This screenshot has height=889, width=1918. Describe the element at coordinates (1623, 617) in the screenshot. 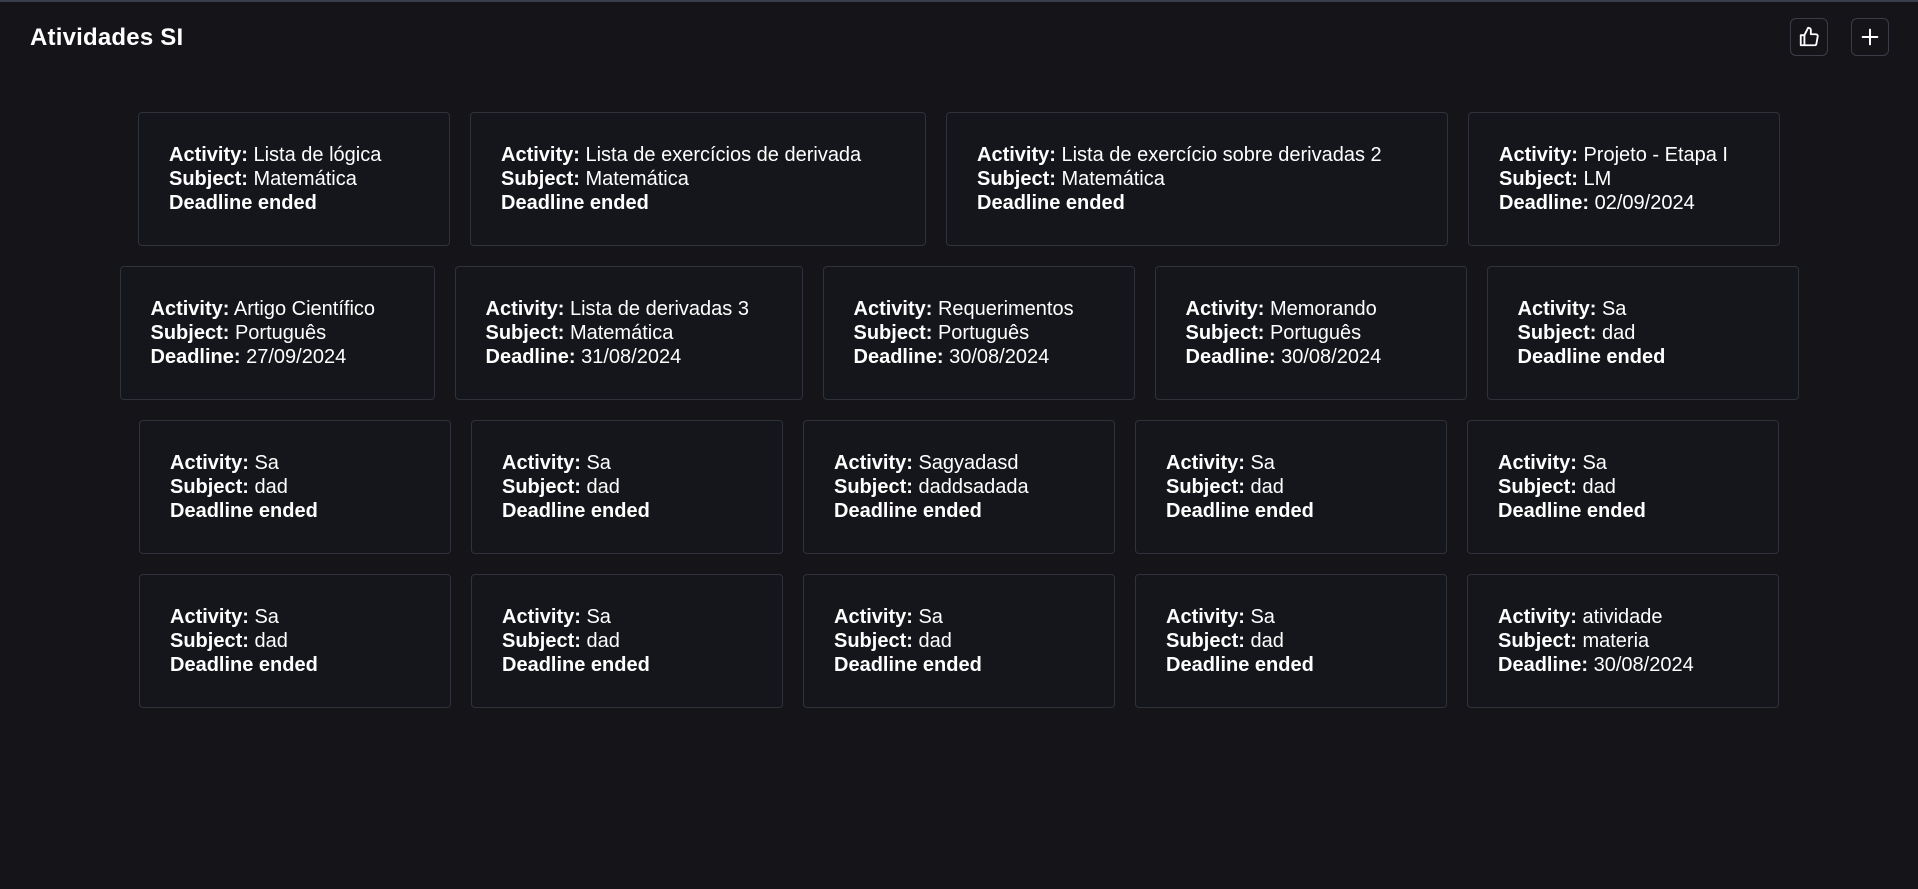

I see `activity-line: Activity: atividade` at that location.